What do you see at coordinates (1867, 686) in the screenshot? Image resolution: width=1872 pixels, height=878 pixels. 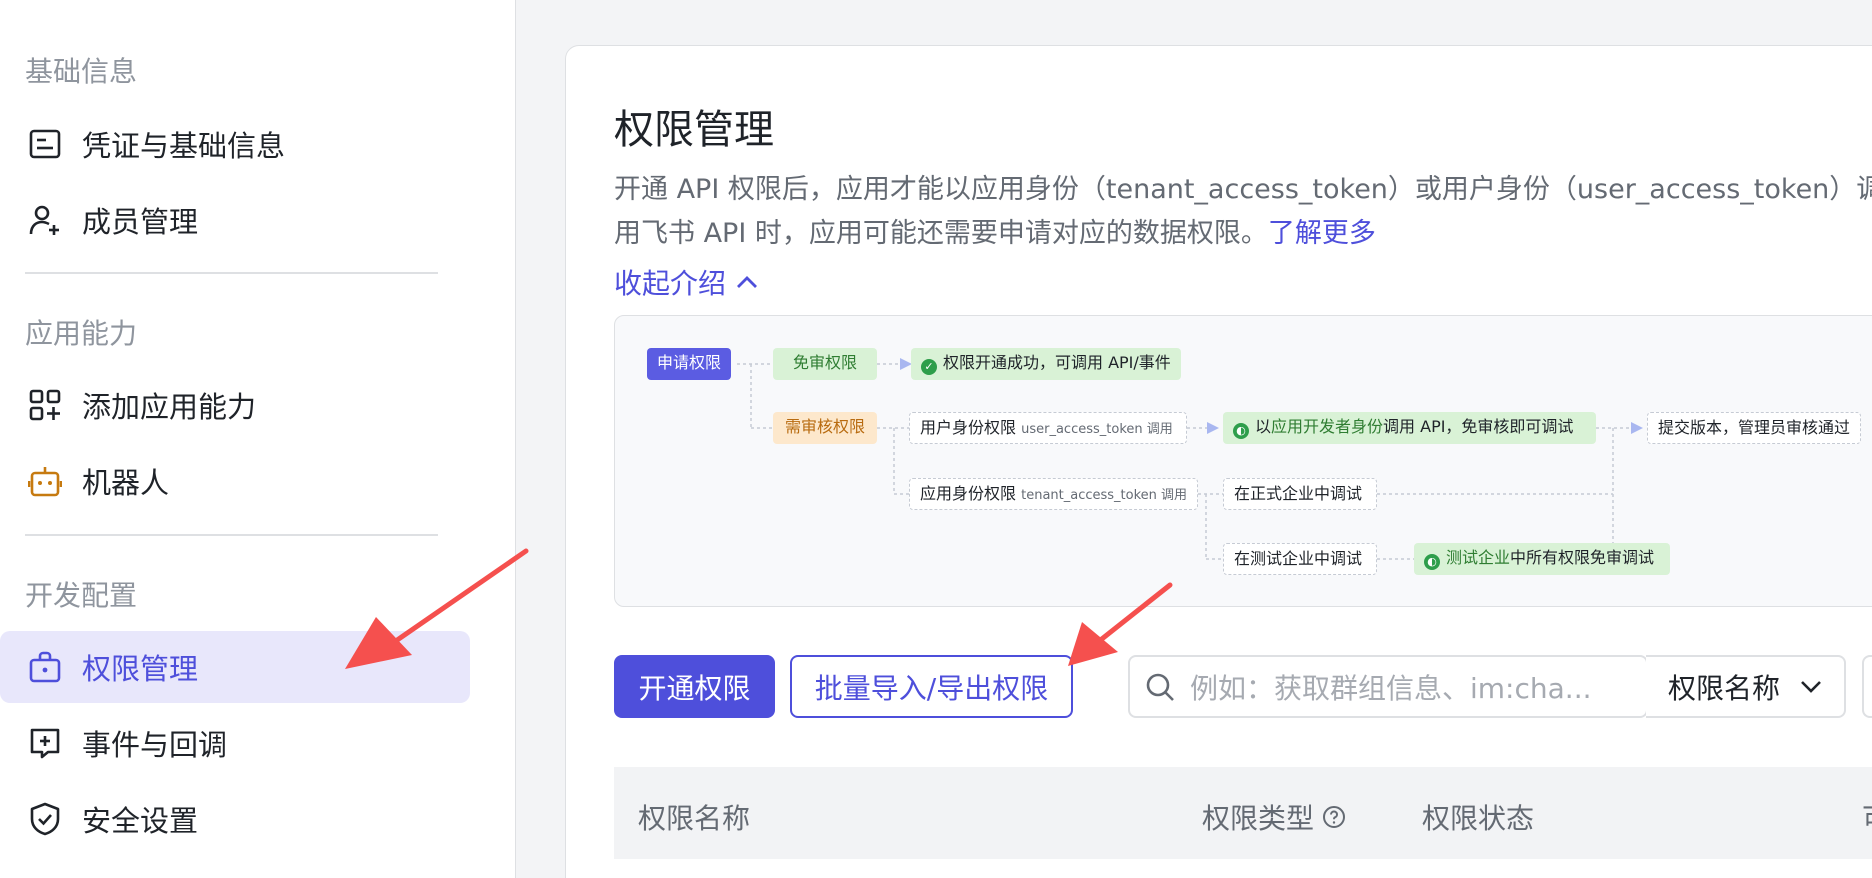 I see `filter-select-partial` at bounding box center [1867, 686].